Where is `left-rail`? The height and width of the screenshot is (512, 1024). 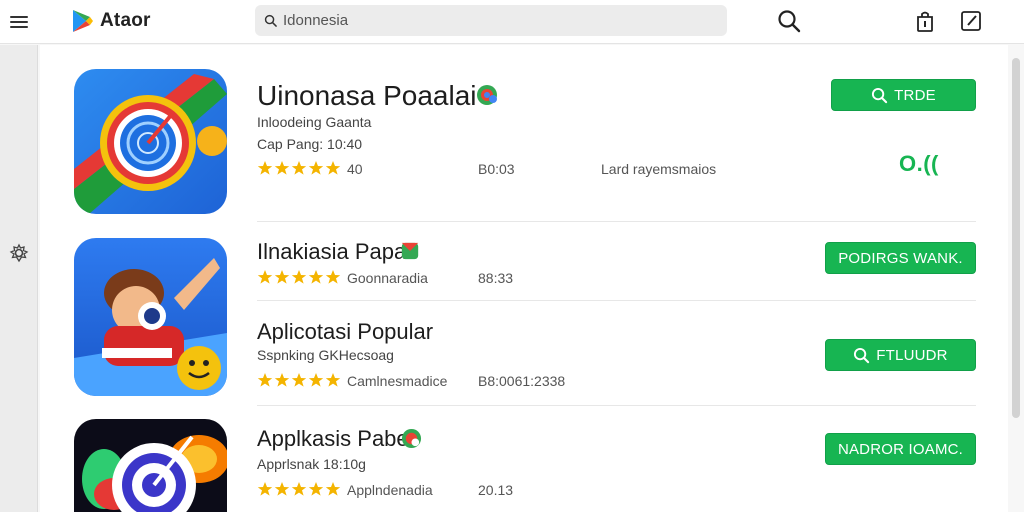
left-rail is located at coordinates (19, 278).